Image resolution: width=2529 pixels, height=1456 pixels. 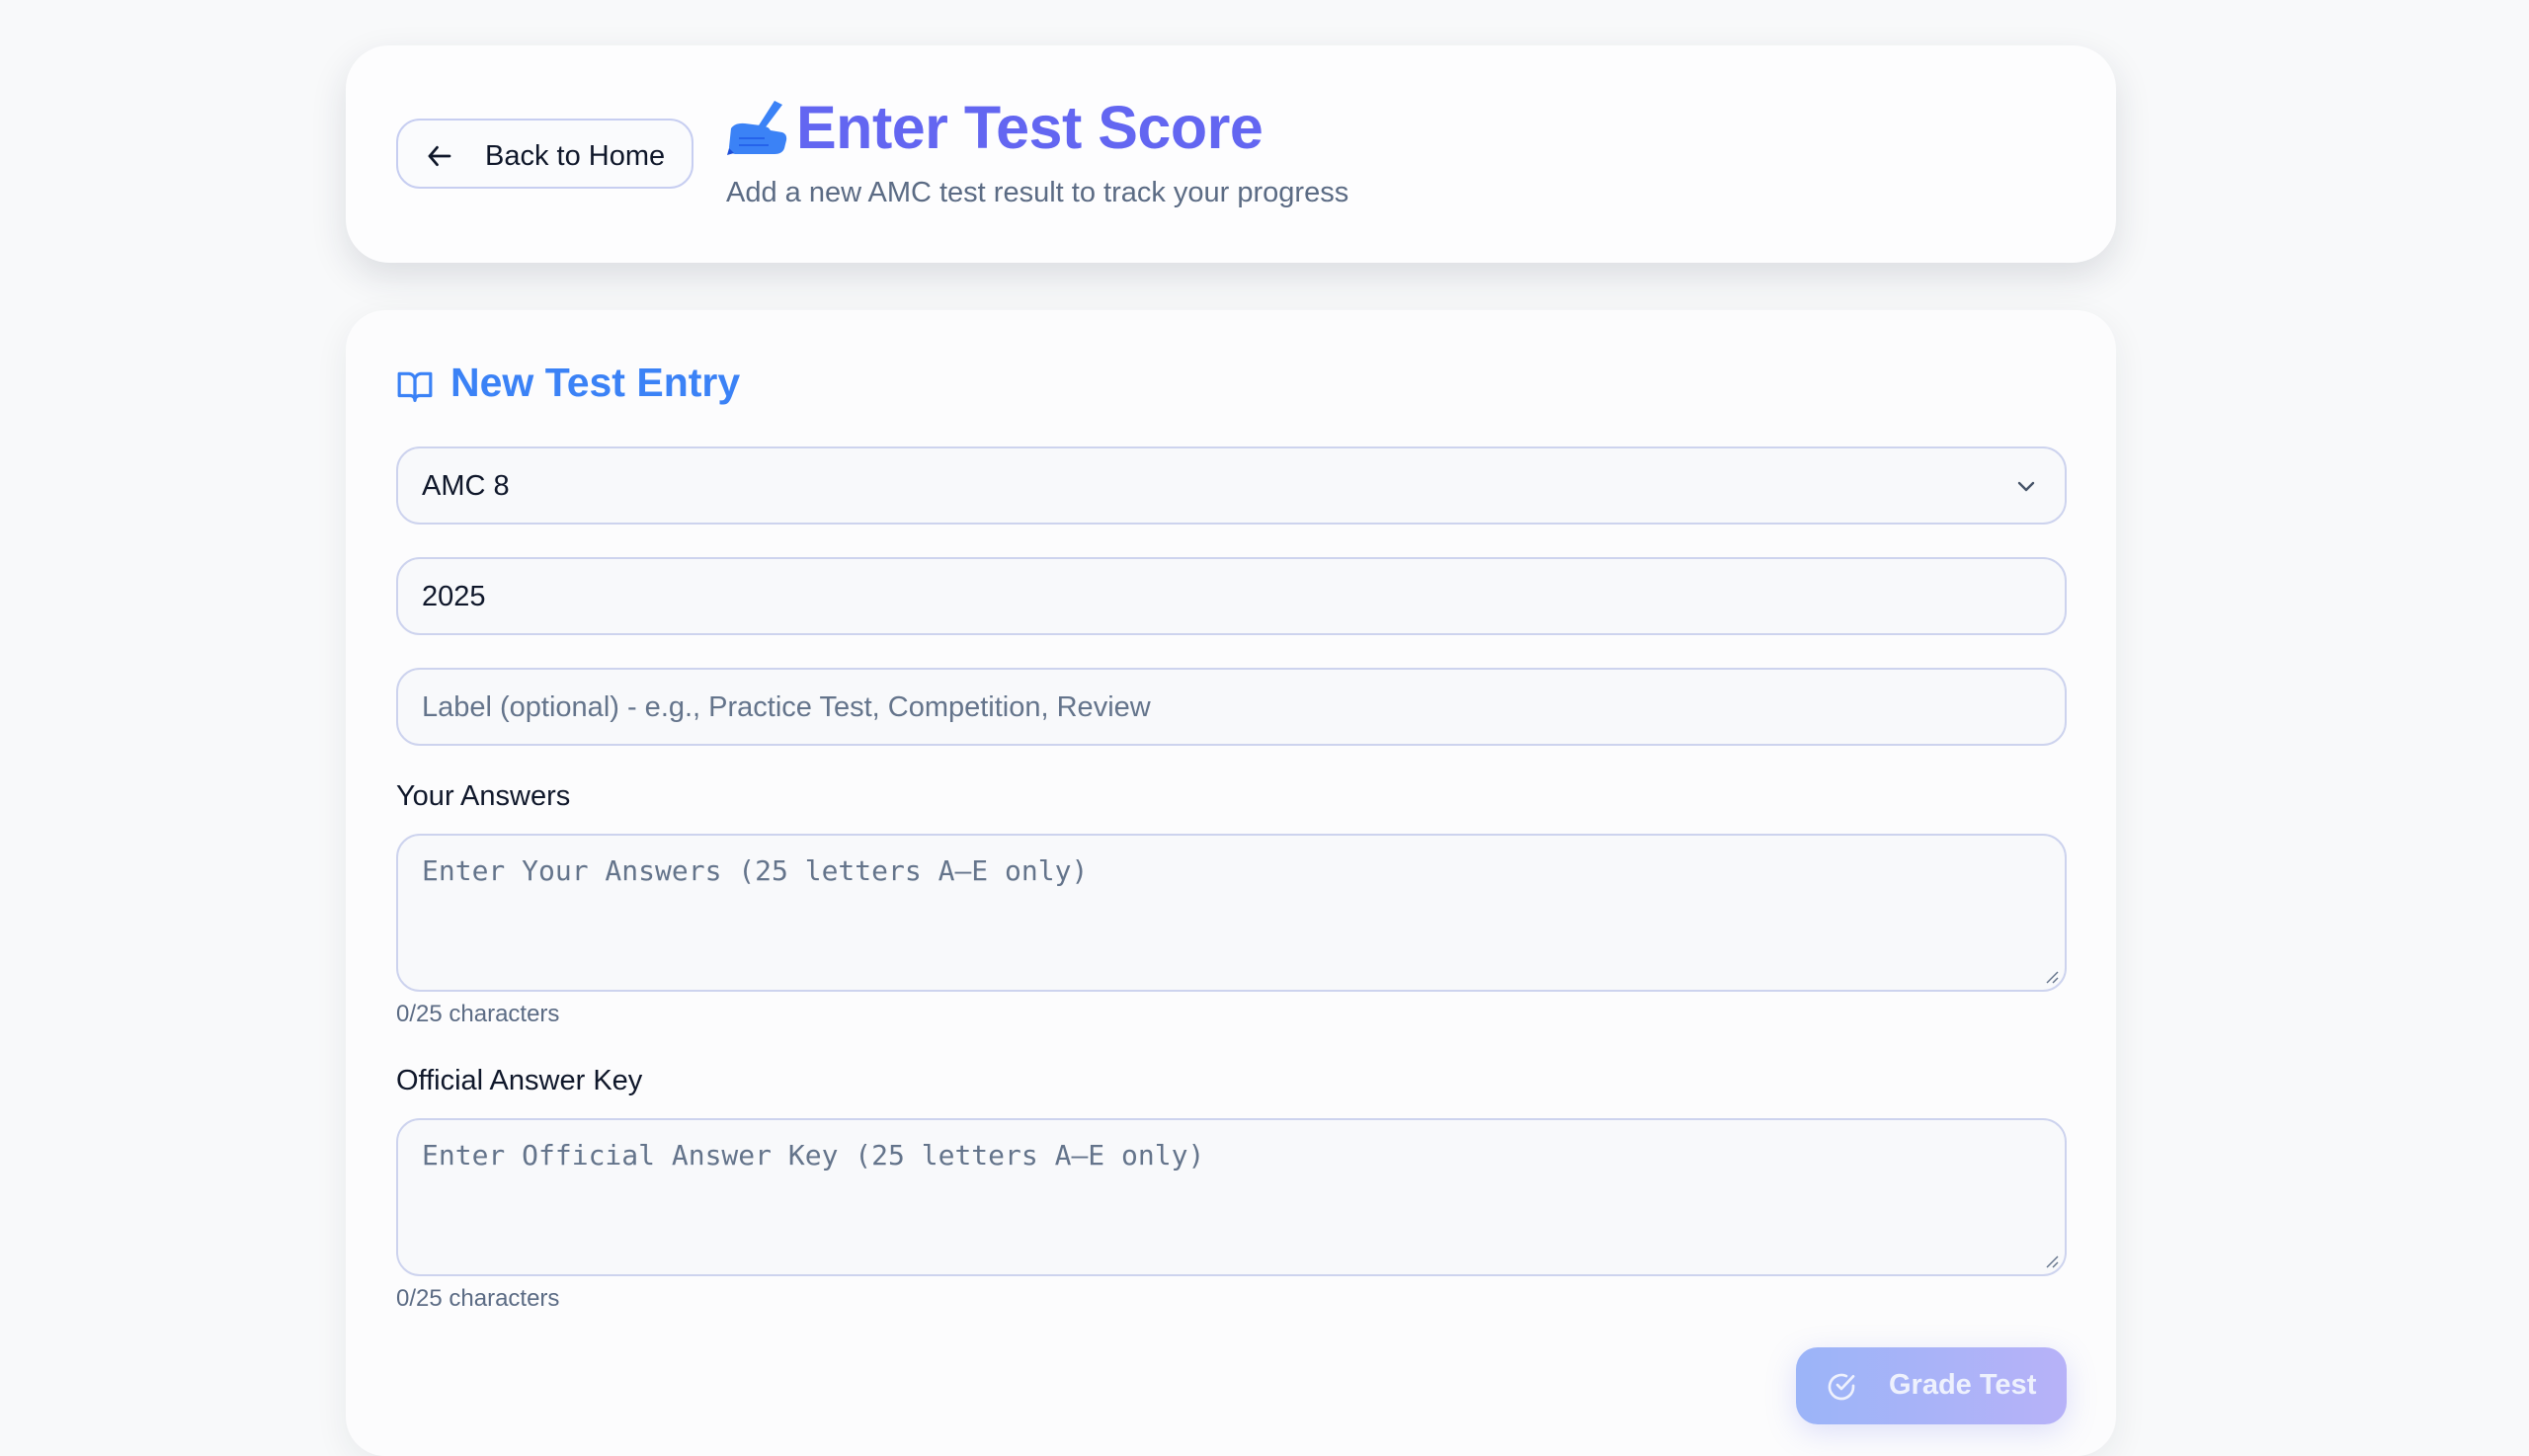 What do you see at coordinates (1030, 127) in the screenshot?
I see `page-title: Enter Test Score` at bounding box center [1030, 127].